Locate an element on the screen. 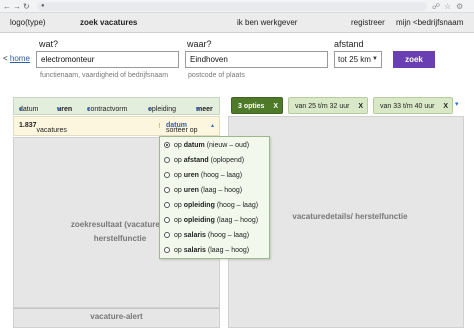 This screenshot has width=474, height=328. logo: logo(type) is located at coordinates (28, 22).